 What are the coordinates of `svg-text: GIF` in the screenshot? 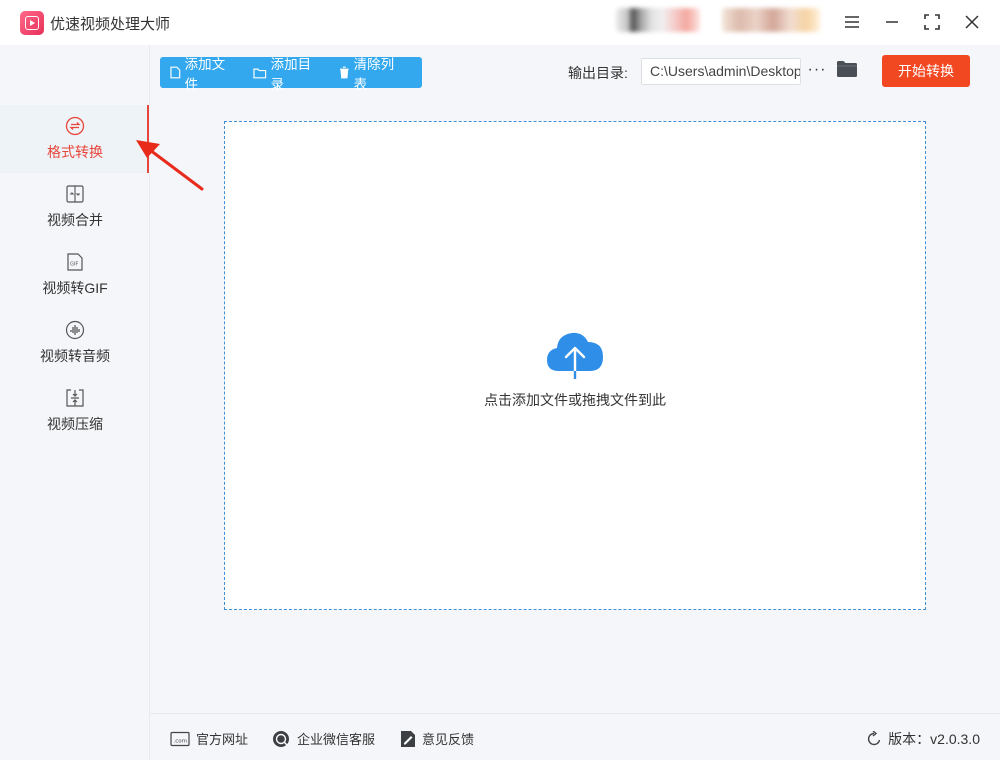 It's located at (74, 265).